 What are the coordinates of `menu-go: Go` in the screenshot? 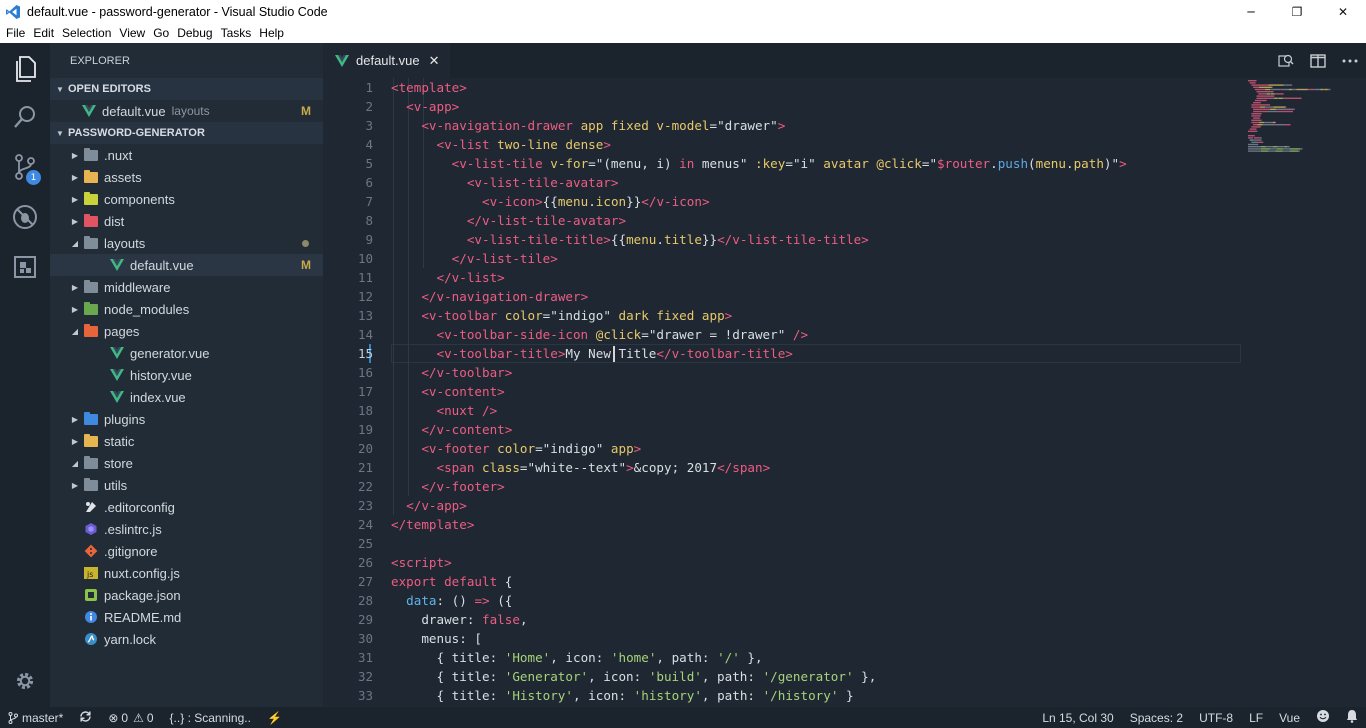 It's located at (161, 33).